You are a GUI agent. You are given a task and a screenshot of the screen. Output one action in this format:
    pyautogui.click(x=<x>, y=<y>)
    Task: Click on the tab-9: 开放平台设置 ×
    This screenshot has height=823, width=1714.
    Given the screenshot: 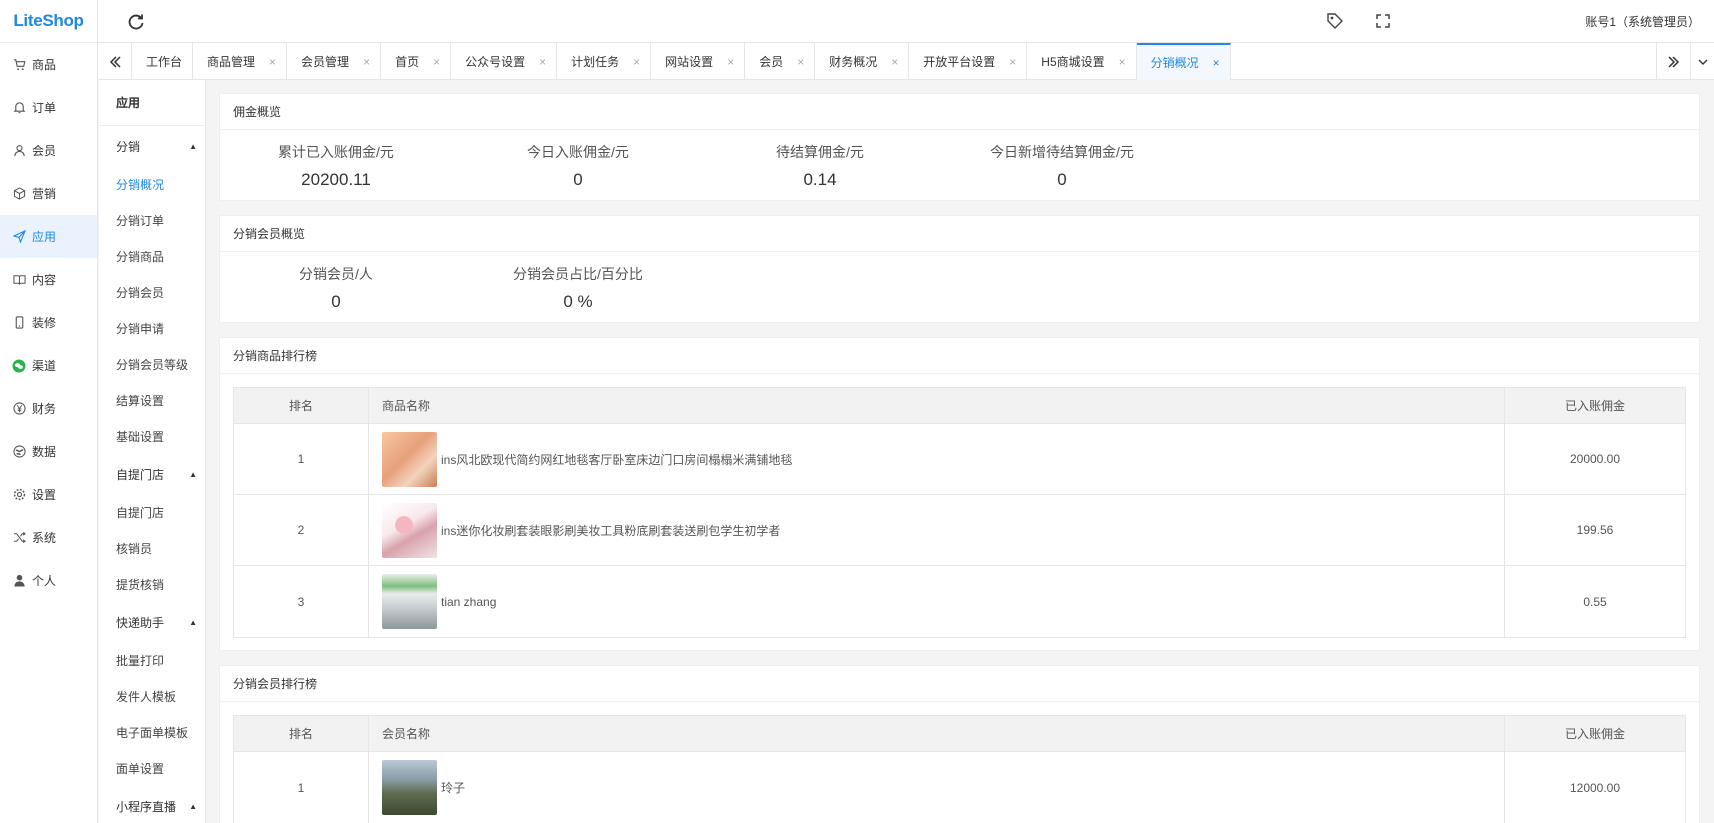 What is the action you would take?
    pyautogui.click(x=968, y=61)
    